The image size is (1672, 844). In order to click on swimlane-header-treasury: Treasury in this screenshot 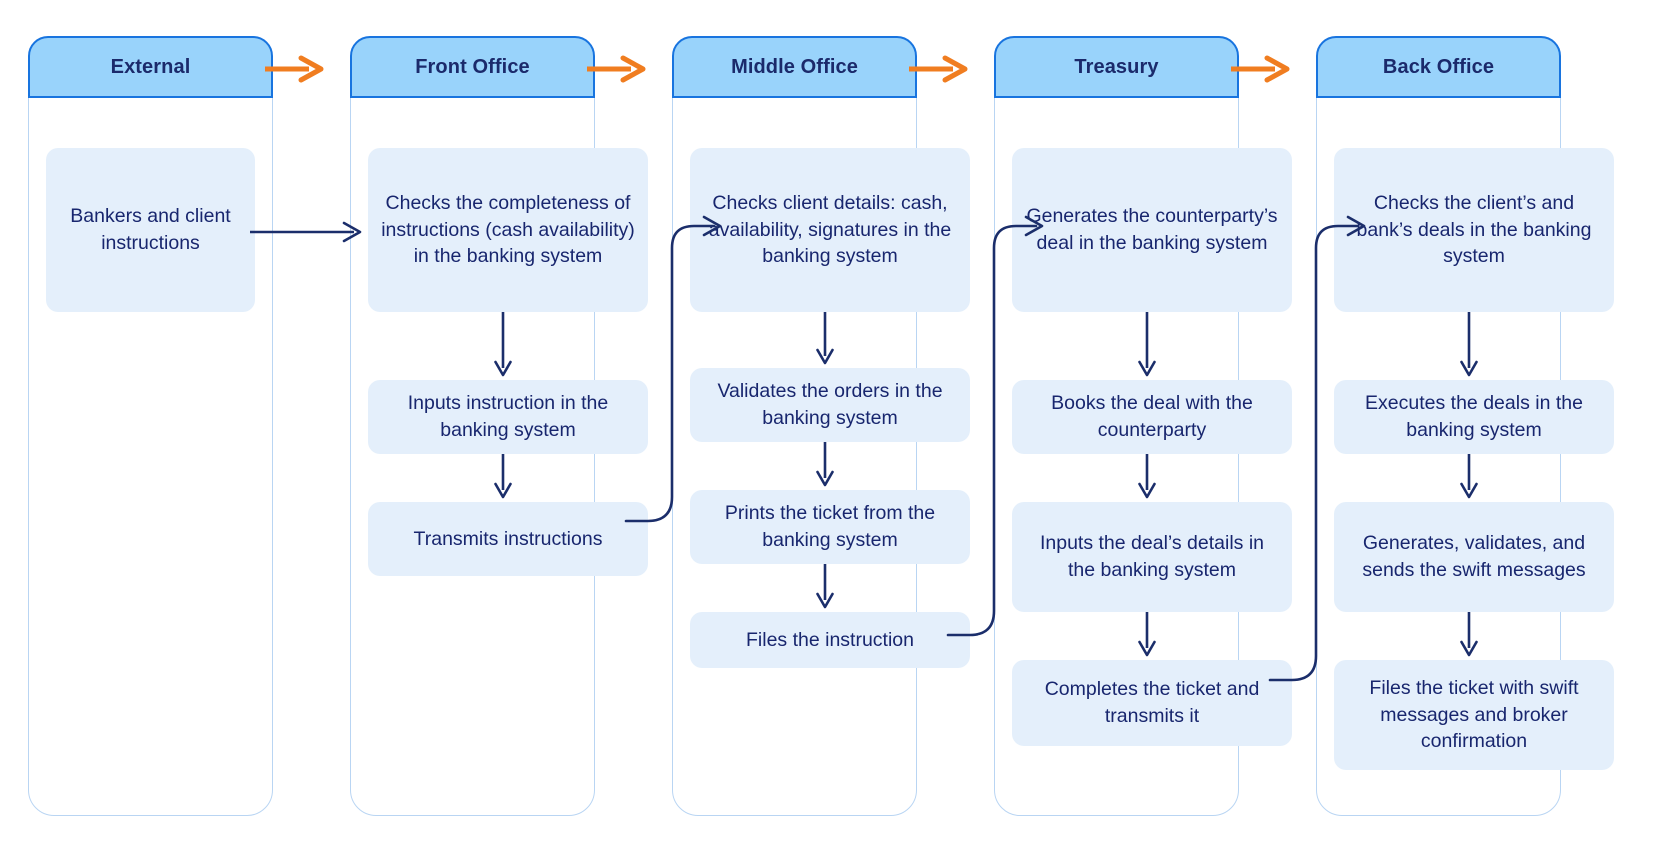, I will do `click(1116, 67)`.